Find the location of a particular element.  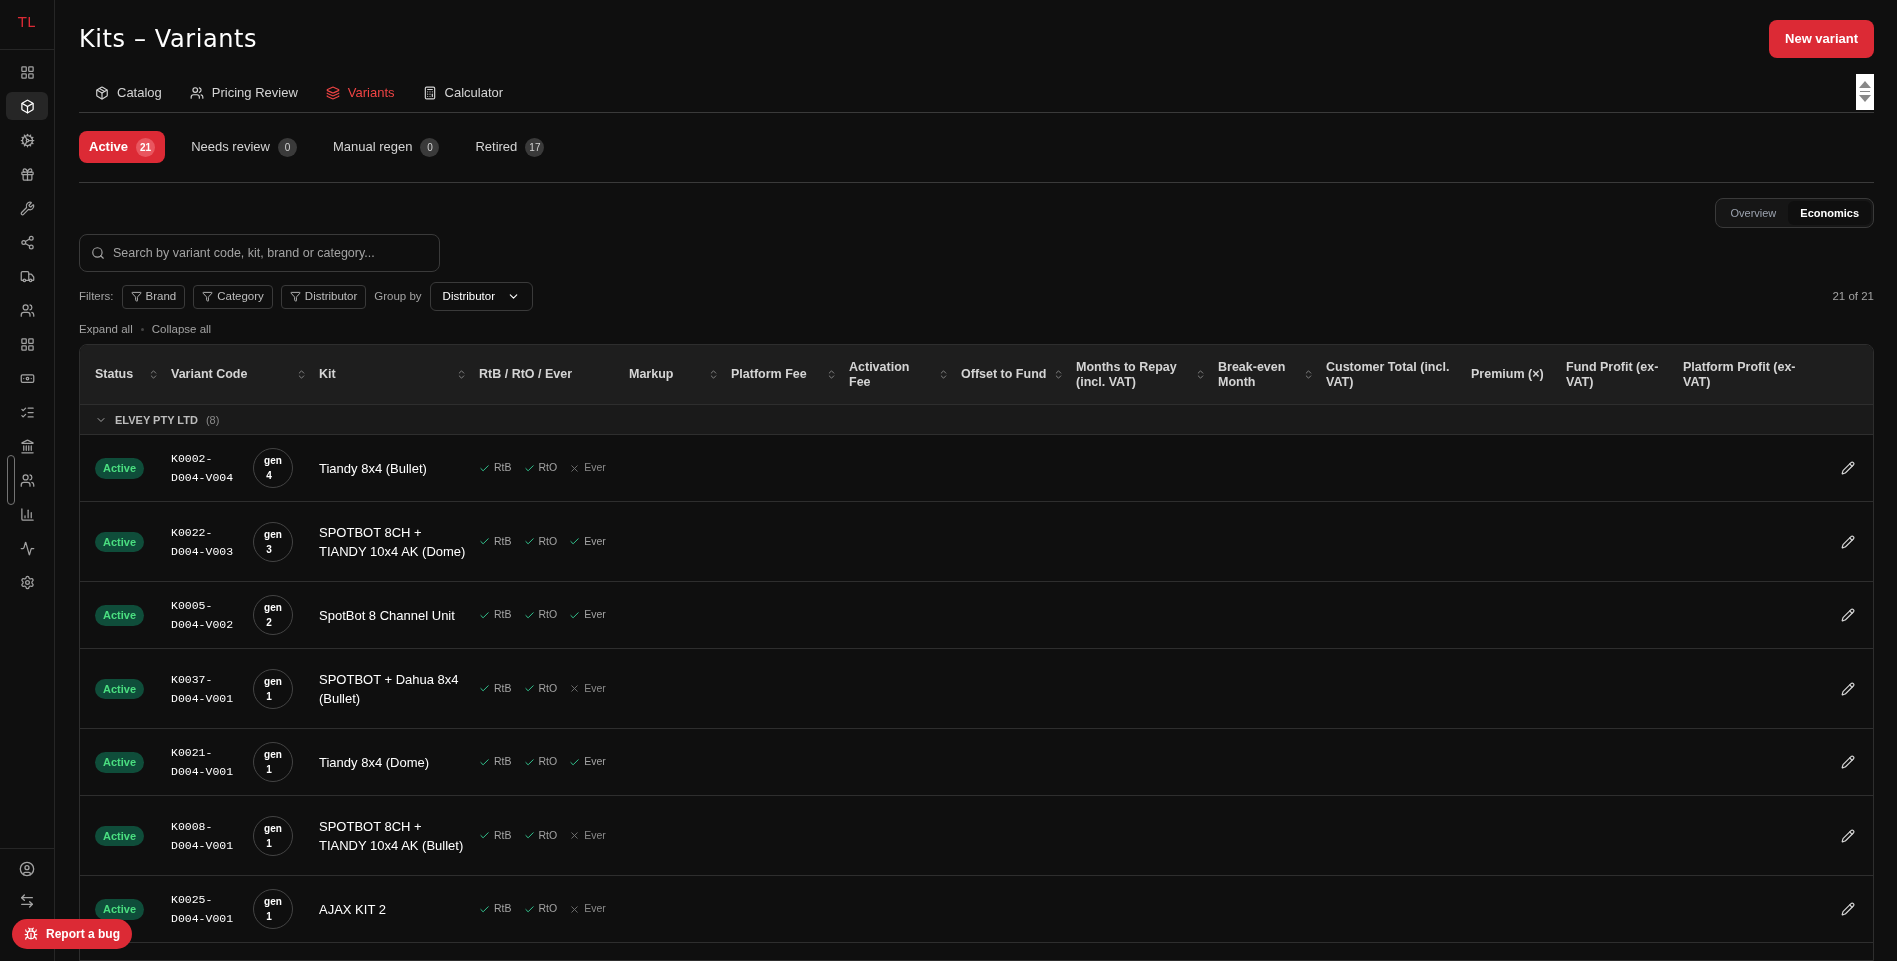

column-header: Offset to Fund is located at coordinates (1004, 375).